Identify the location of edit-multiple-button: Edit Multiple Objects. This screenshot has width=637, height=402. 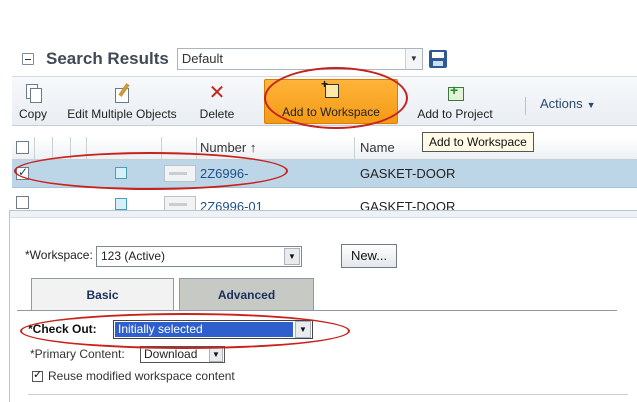
(122, 101).